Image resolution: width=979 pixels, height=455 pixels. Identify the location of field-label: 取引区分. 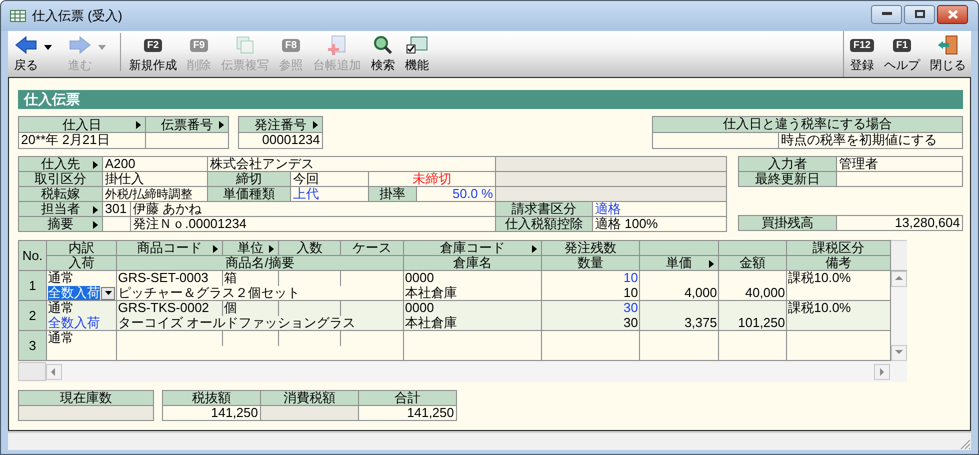
(60, 179).